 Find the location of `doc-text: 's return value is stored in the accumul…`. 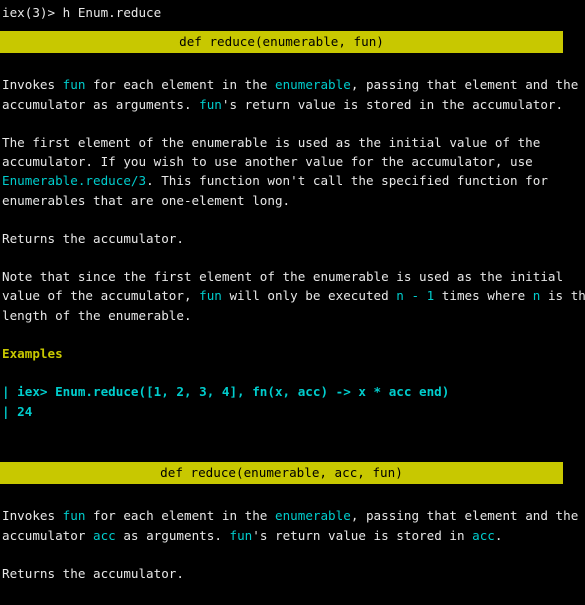

doc-text: 's return value is stored in the accumul… is located at coordinates (392, 104).